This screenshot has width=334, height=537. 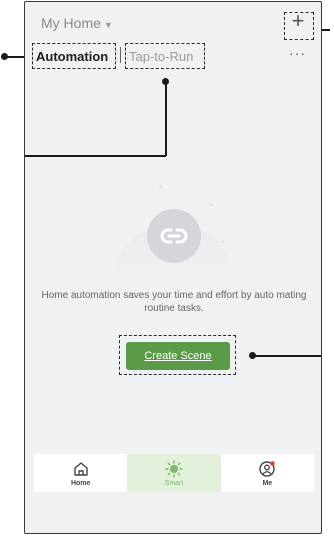 I want to click on notification-badge, so click(x=273, y=463).